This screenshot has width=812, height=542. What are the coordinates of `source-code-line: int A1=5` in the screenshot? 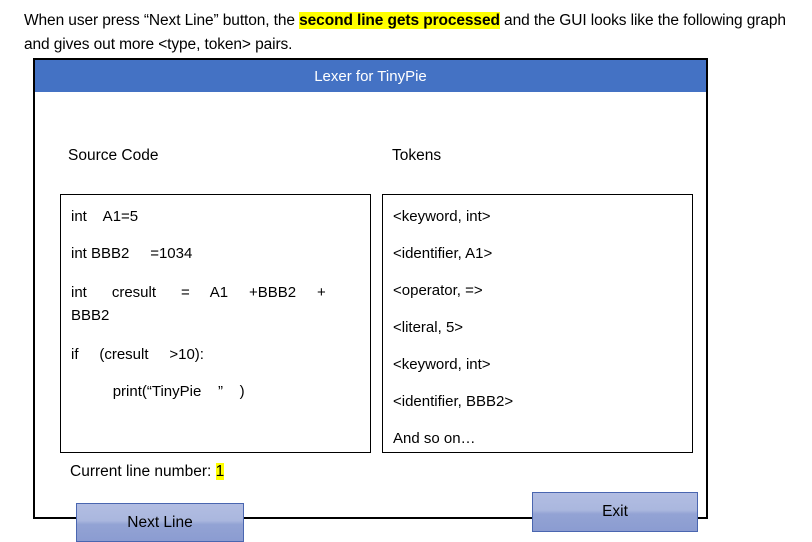 It's located at (105, 216).